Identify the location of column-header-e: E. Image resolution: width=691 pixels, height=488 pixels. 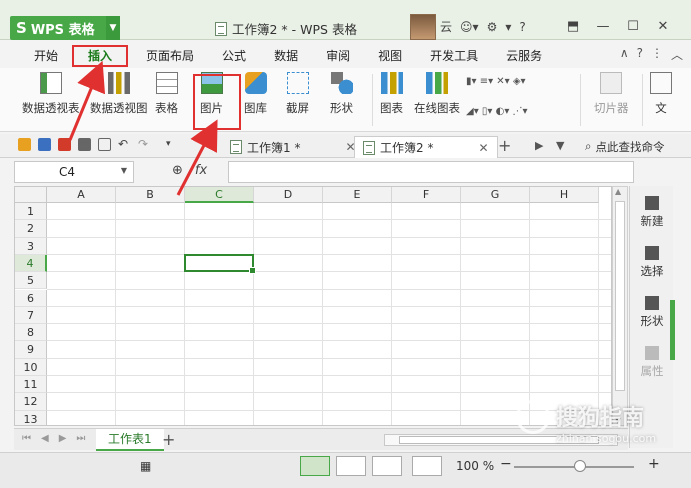
(357, 195).